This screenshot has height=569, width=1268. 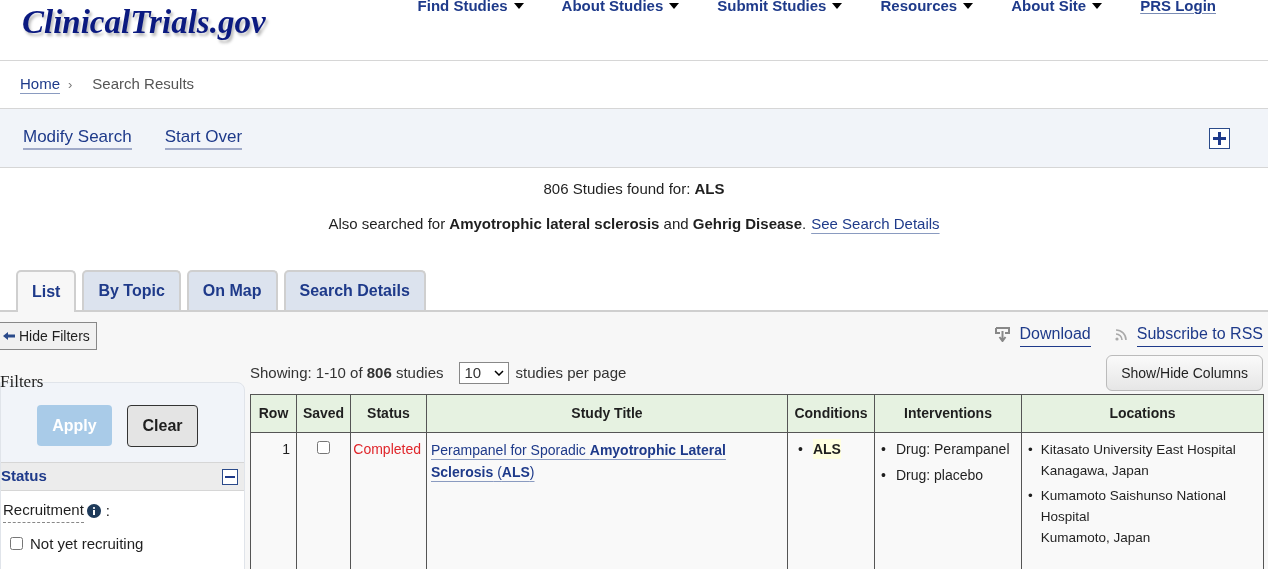 What do you see at coordinates (323, 447) in the screenshot?
I see `save-checkbox` at bounding box center [323, 447].